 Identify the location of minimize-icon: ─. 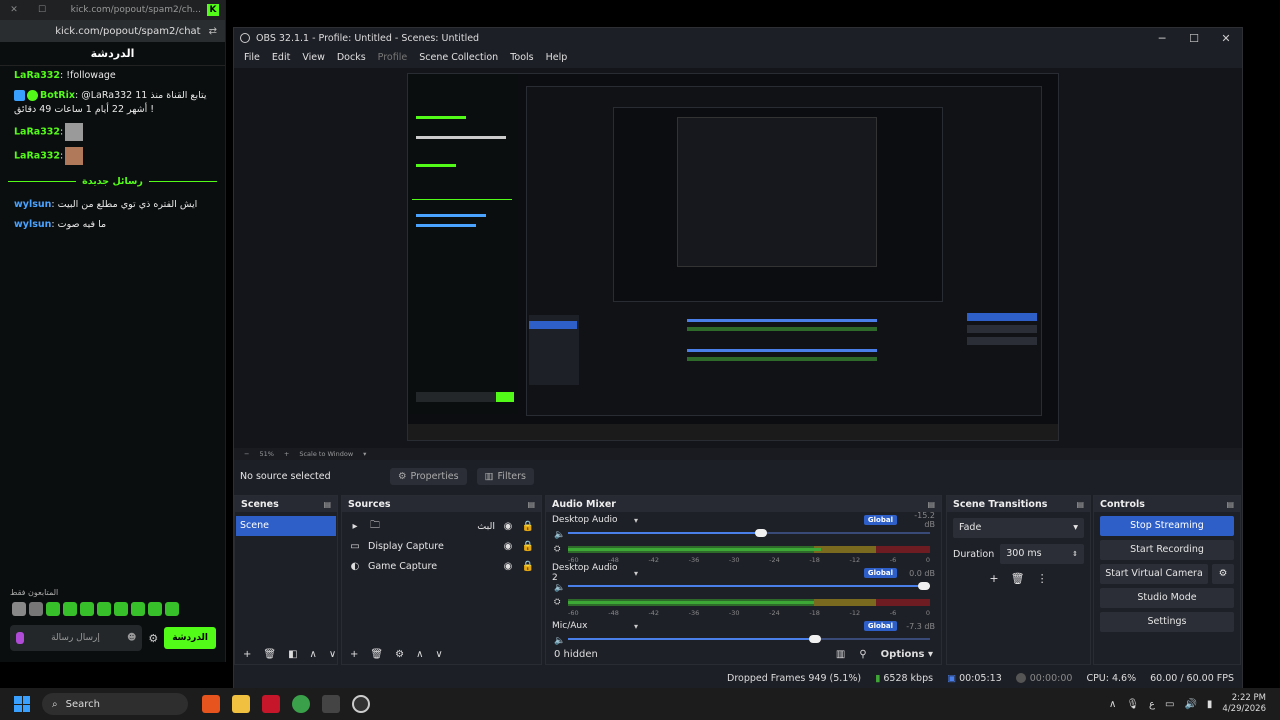
(1162, 38).